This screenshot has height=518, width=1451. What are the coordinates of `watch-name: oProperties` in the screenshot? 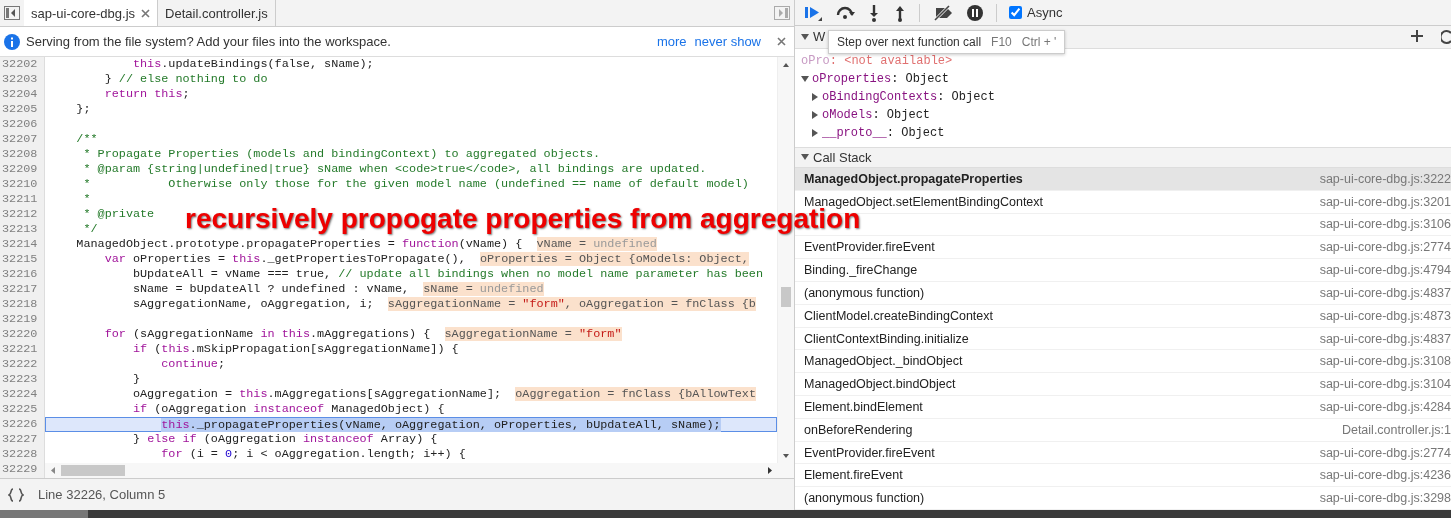 It's located at (852, 78).